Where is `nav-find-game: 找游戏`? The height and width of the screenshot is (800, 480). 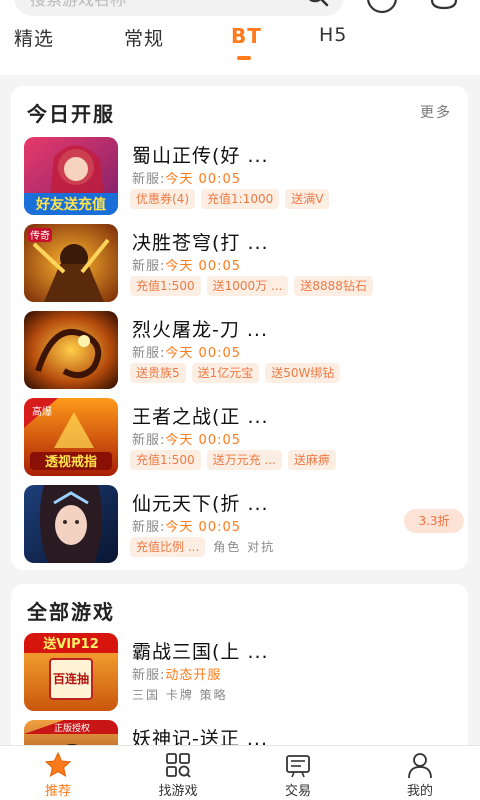
nav-find-game: 找游戏 is located at coordinates (178, 773).